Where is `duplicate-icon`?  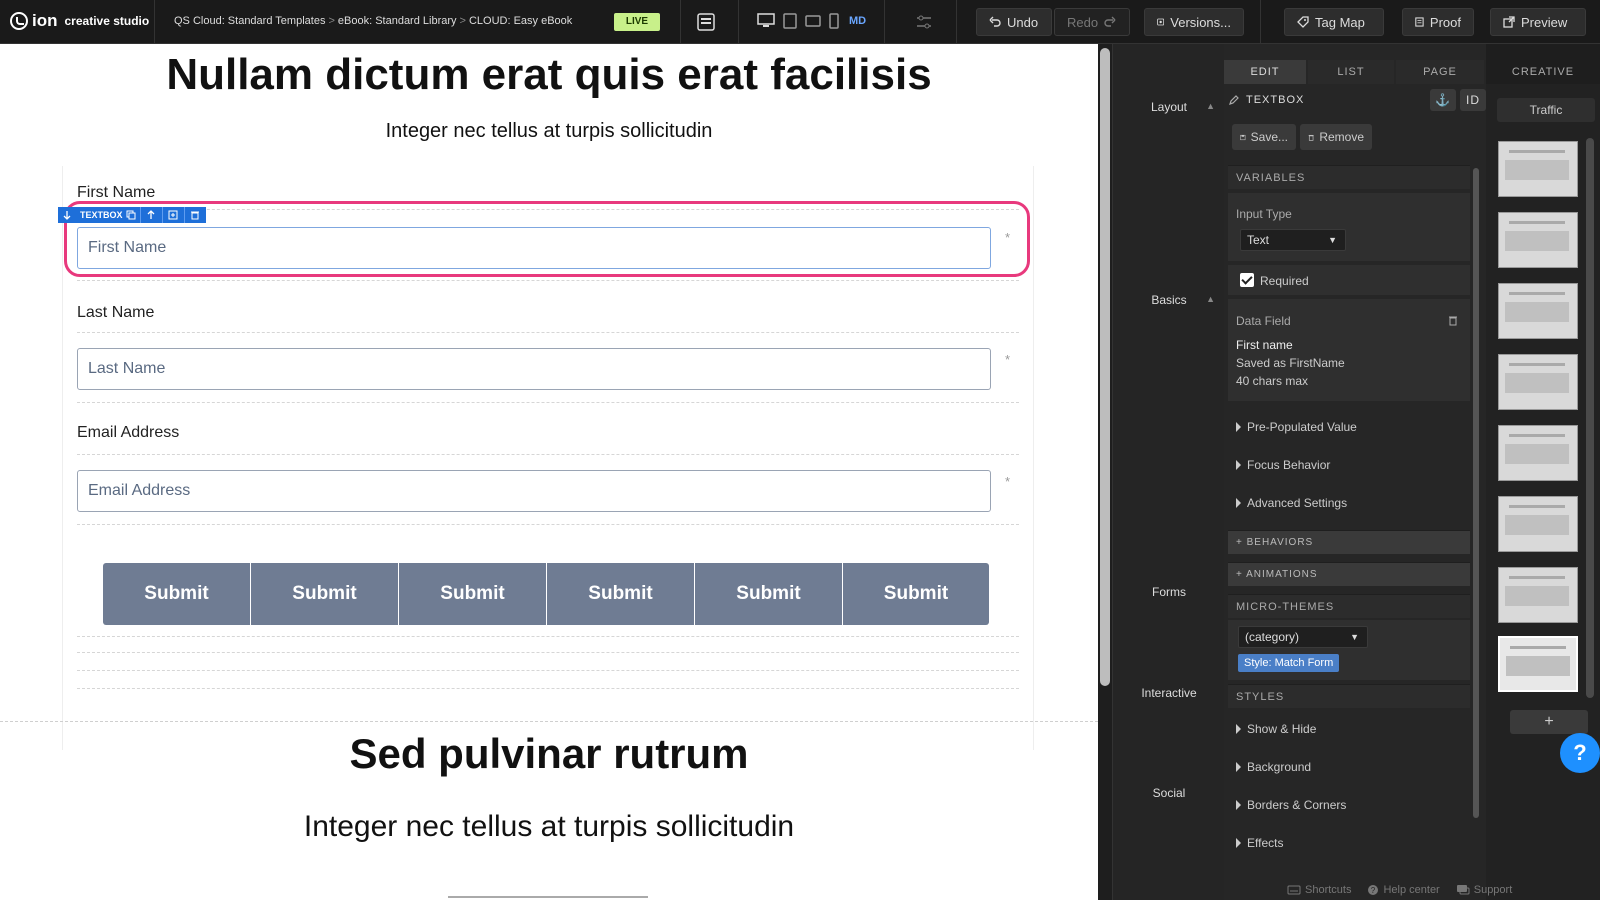
duplicate-icon is located at coordinates (172, 215).